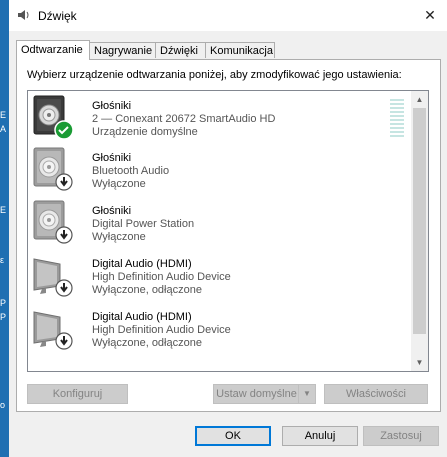  Describe the element at coordinates (233, 436) in the screenshot. I see `ok-button: OK` at that location.